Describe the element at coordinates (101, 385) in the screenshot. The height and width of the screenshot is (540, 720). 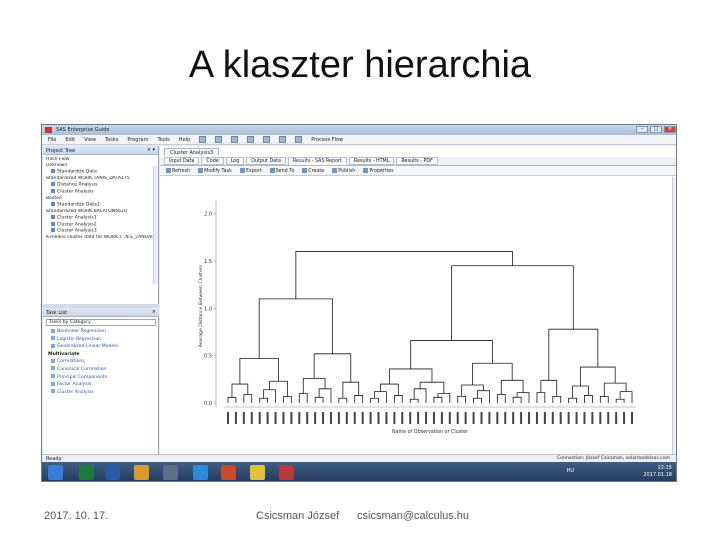
I see `task-list-item: Factor Analysis` at that location.